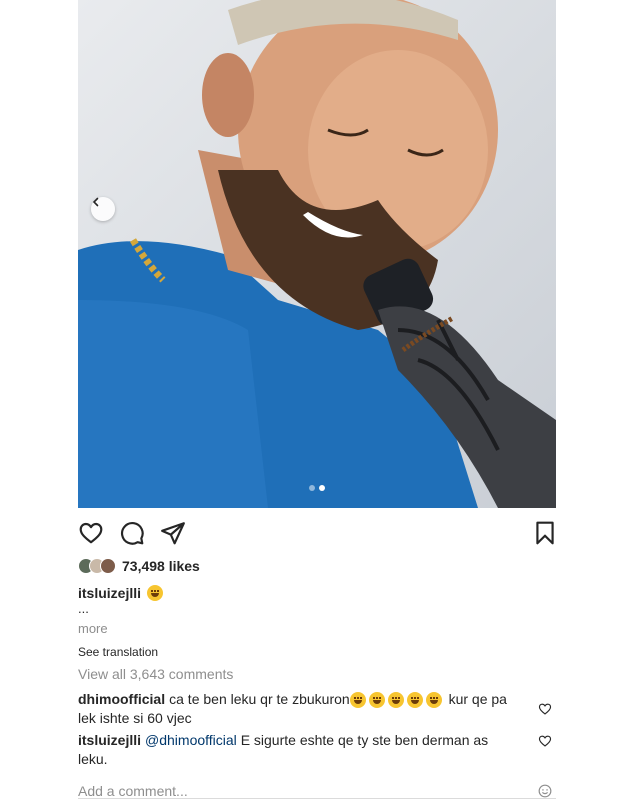 The height and width of the screenshot is (810, 640). I want to click on view-all-comments-link: View all 3,643 comments, so click(317, 674).